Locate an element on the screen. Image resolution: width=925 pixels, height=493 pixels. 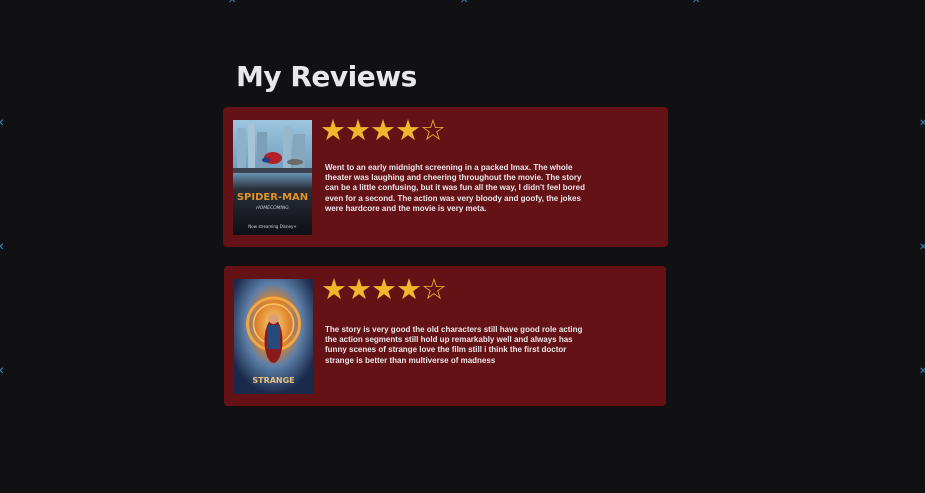
poster-tagline: Now streaming Disney+ is located at coordinates (272, 226).